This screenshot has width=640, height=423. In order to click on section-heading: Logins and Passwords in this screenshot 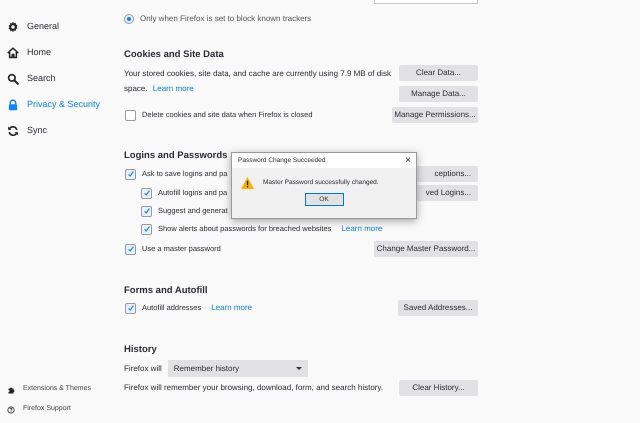, I will do `click(176, 156)`.